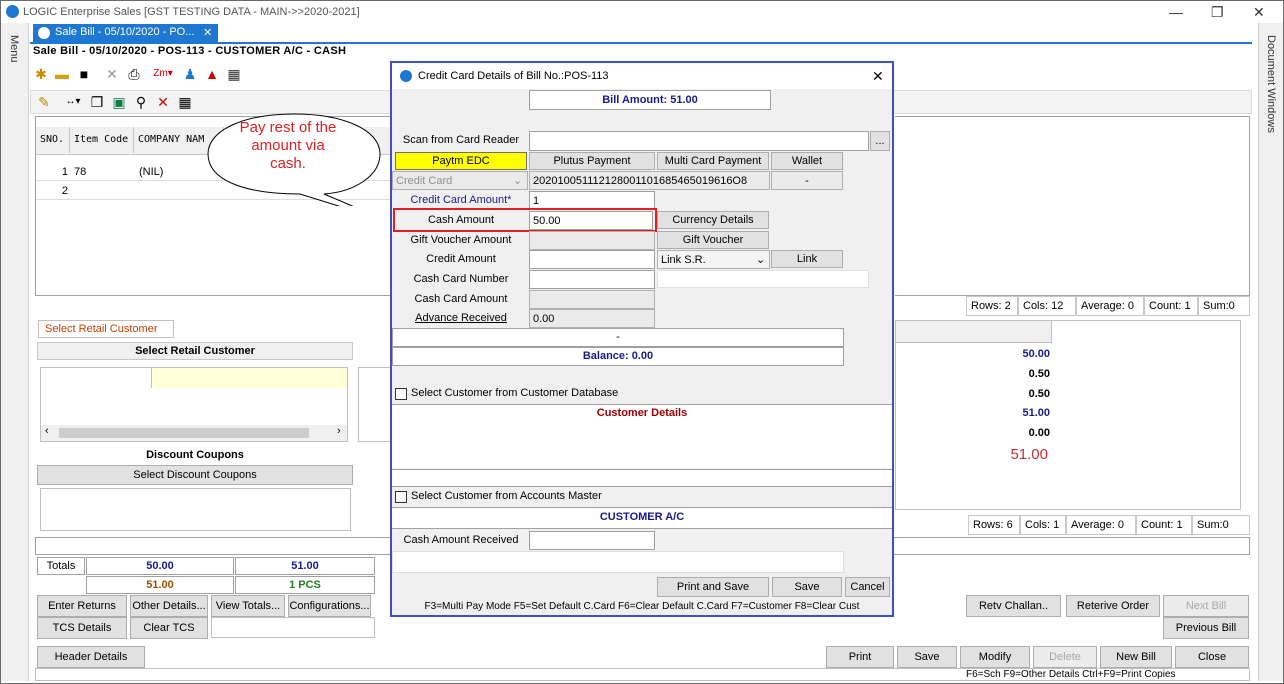  What do you see at coordinates (82, 628) in the screenshot?
I see `tcs-details-button: TCS Details` at bounding box center [82, 628].